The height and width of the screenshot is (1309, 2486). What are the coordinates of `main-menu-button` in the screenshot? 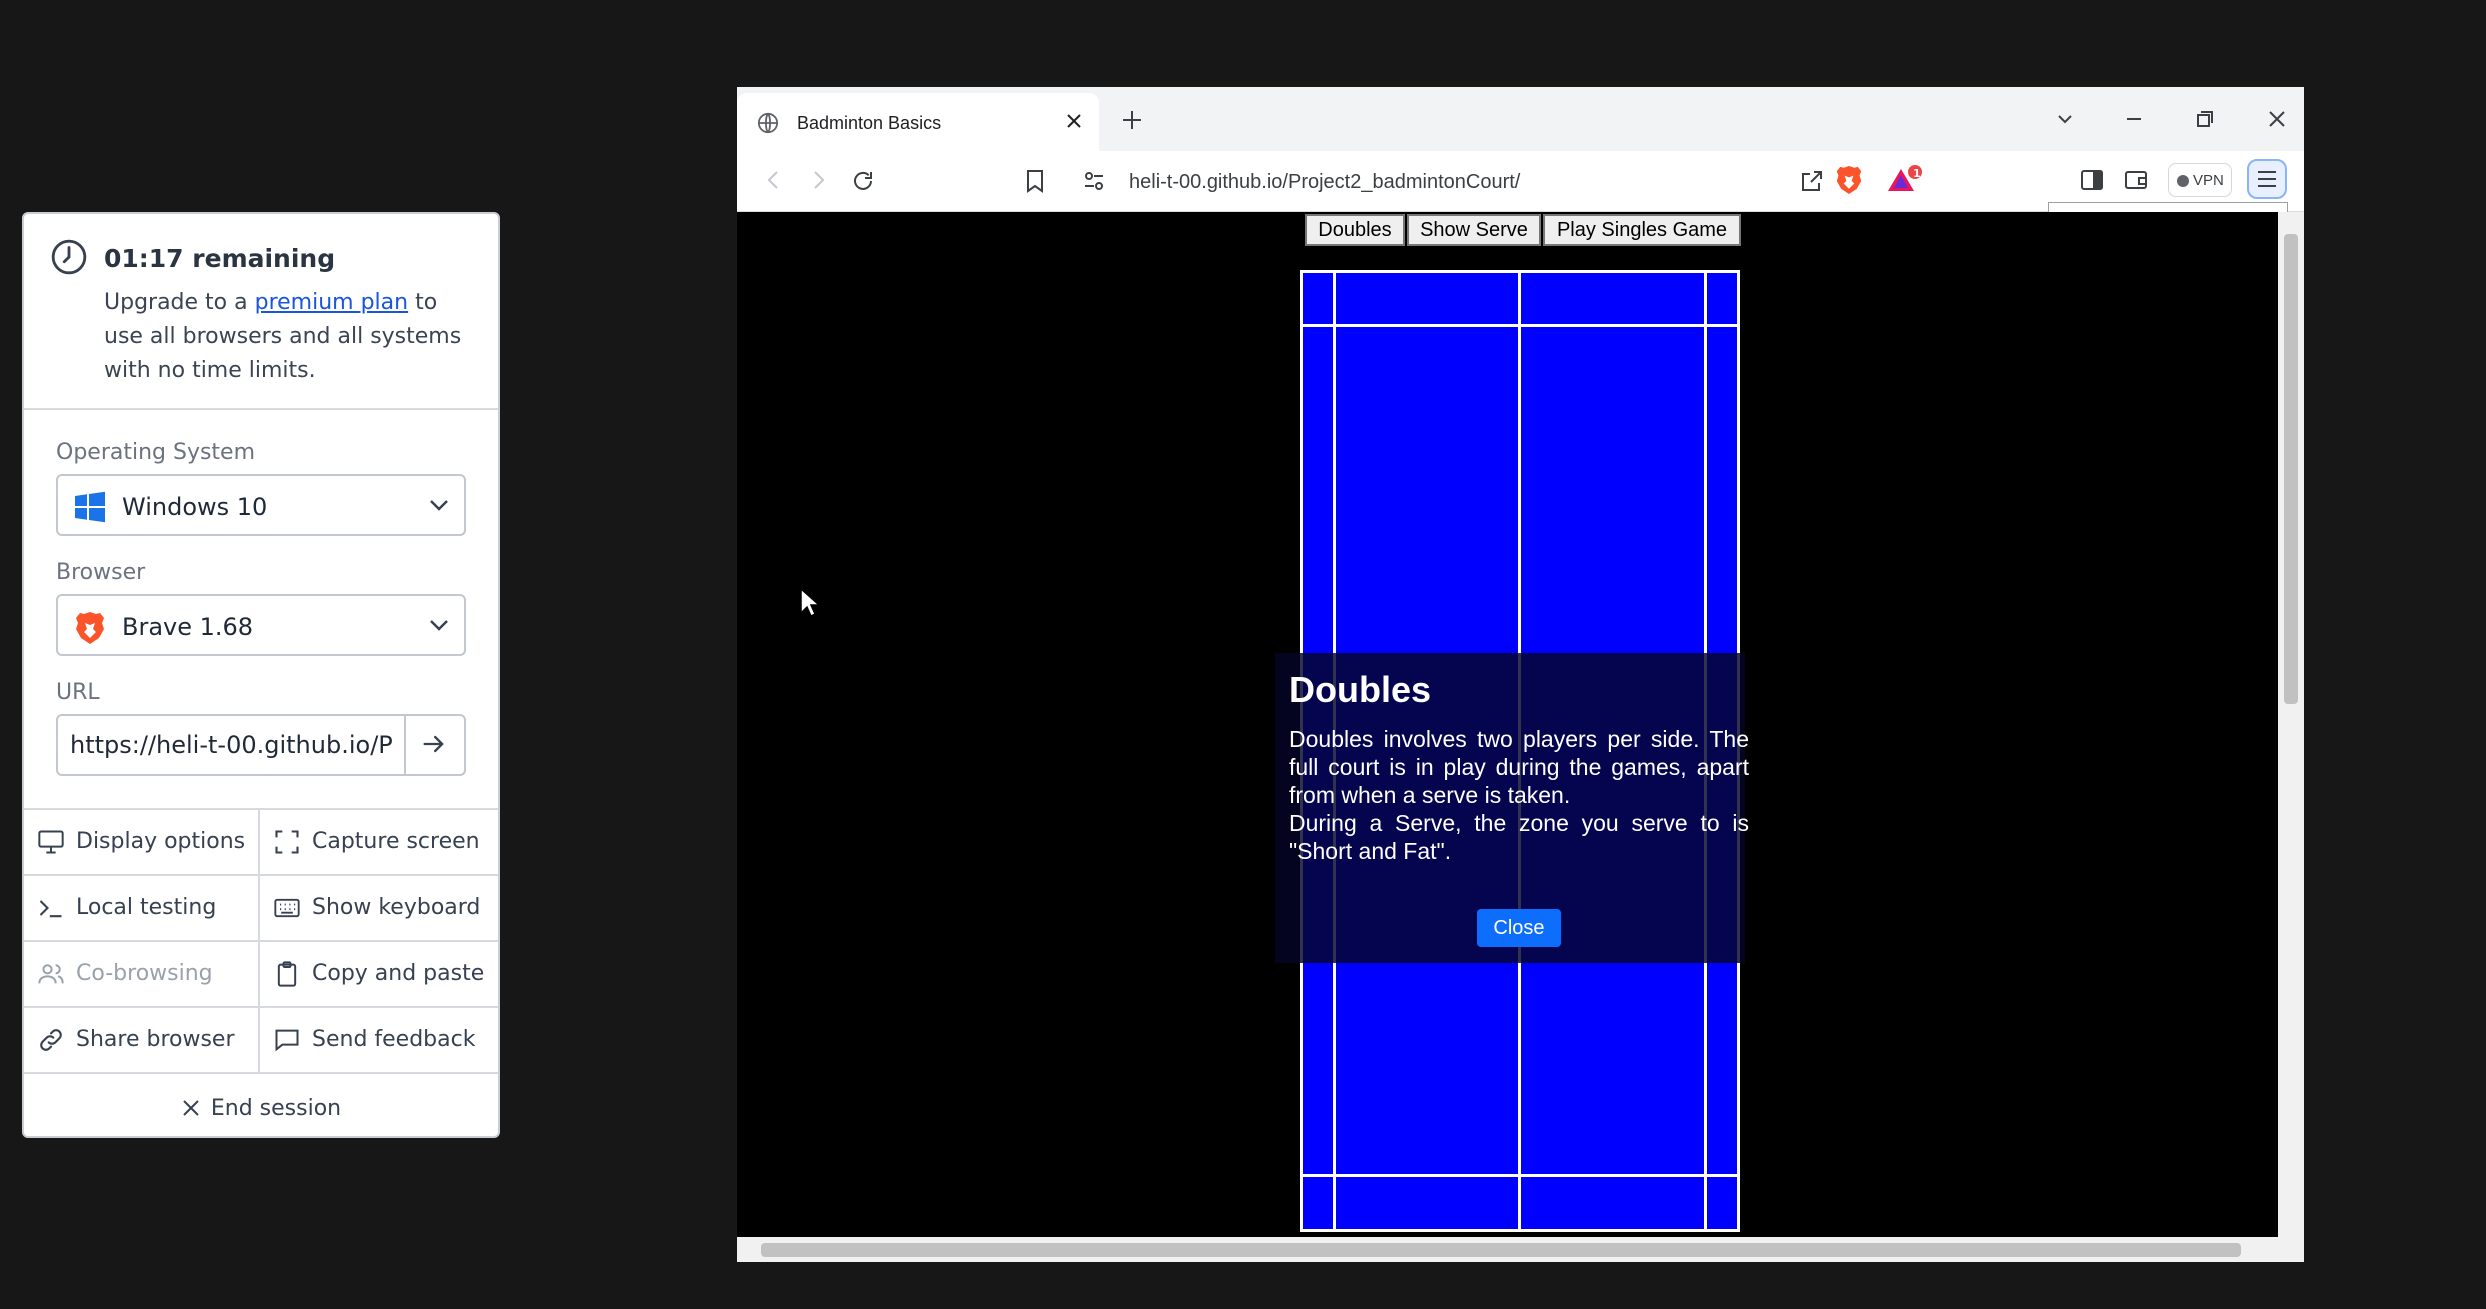 It's located at (2267, 179).